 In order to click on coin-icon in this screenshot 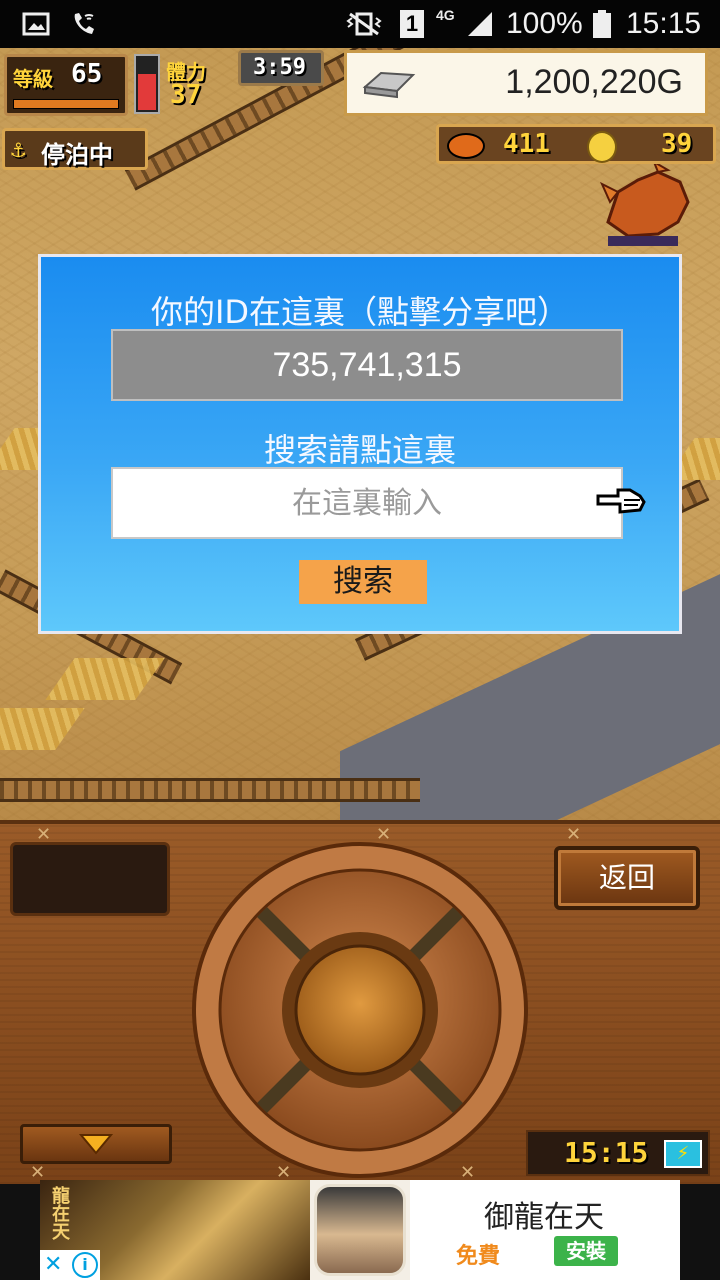, I will do `click(602, 147)`.